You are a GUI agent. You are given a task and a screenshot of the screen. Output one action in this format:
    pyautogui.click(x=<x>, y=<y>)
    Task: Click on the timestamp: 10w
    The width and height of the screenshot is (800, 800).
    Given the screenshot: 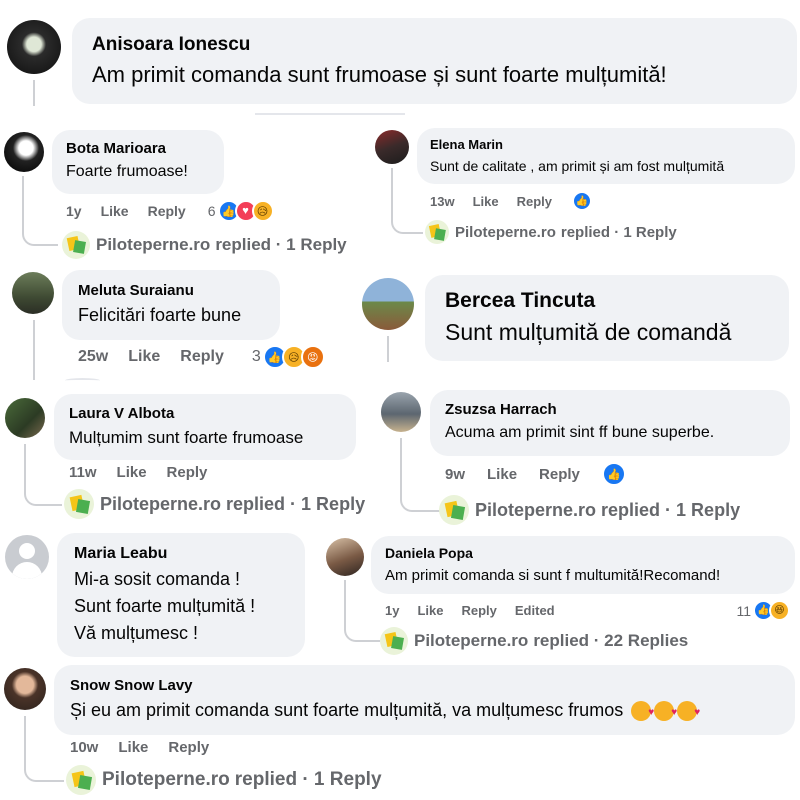 What is the action you would take?
    pyautogui.click(x=84, y=747)
    